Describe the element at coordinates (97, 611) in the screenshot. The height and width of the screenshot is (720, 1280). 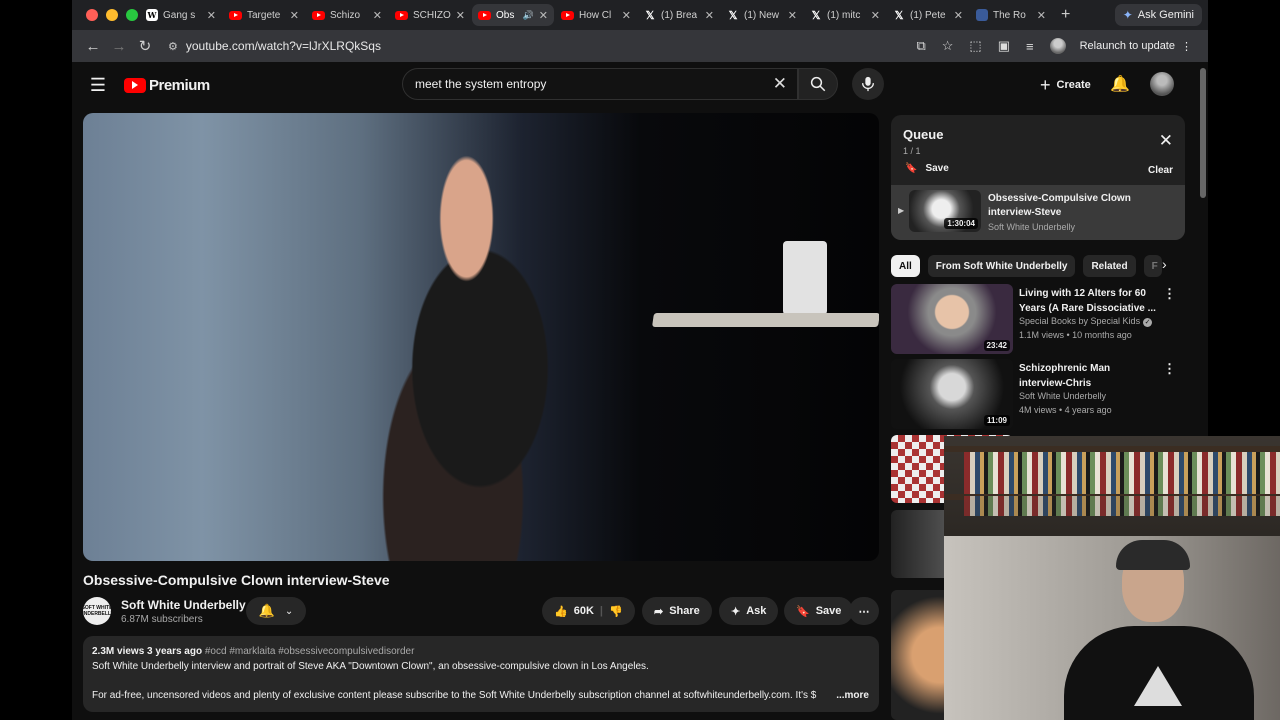
I see `channel-avatar: SOFT WHITE UNDERBELLY` at that location.